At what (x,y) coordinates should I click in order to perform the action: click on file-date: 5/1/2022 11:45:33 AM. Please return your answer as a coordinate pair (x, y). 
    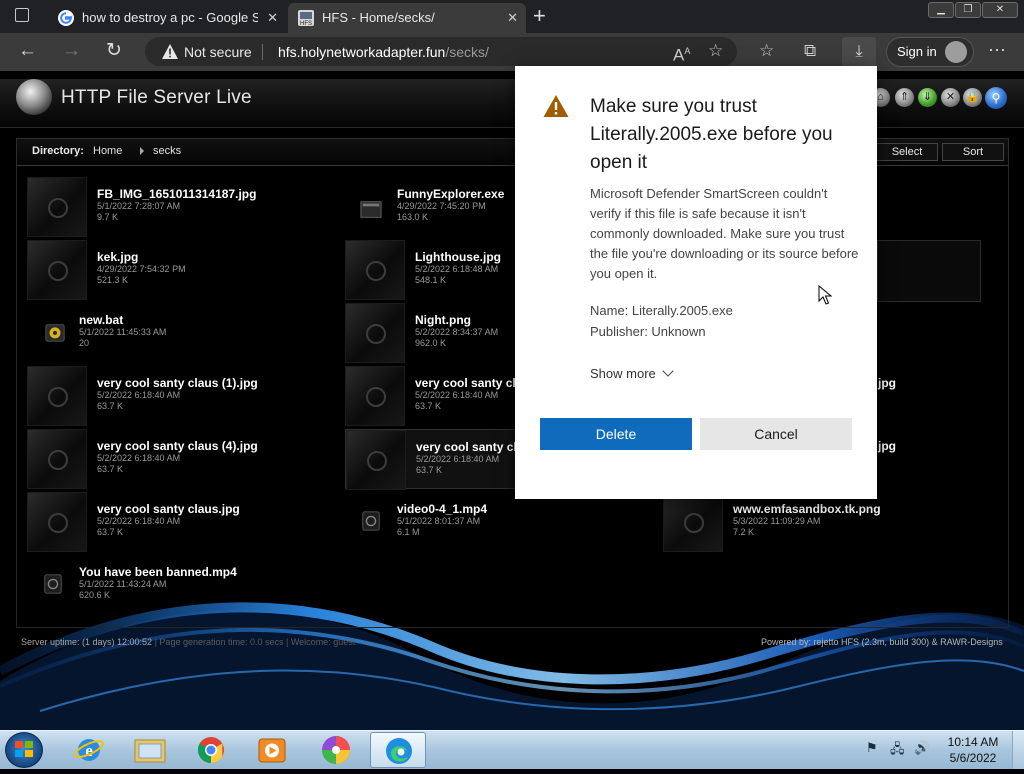
    Looking at the image, I should click on (123, 332).